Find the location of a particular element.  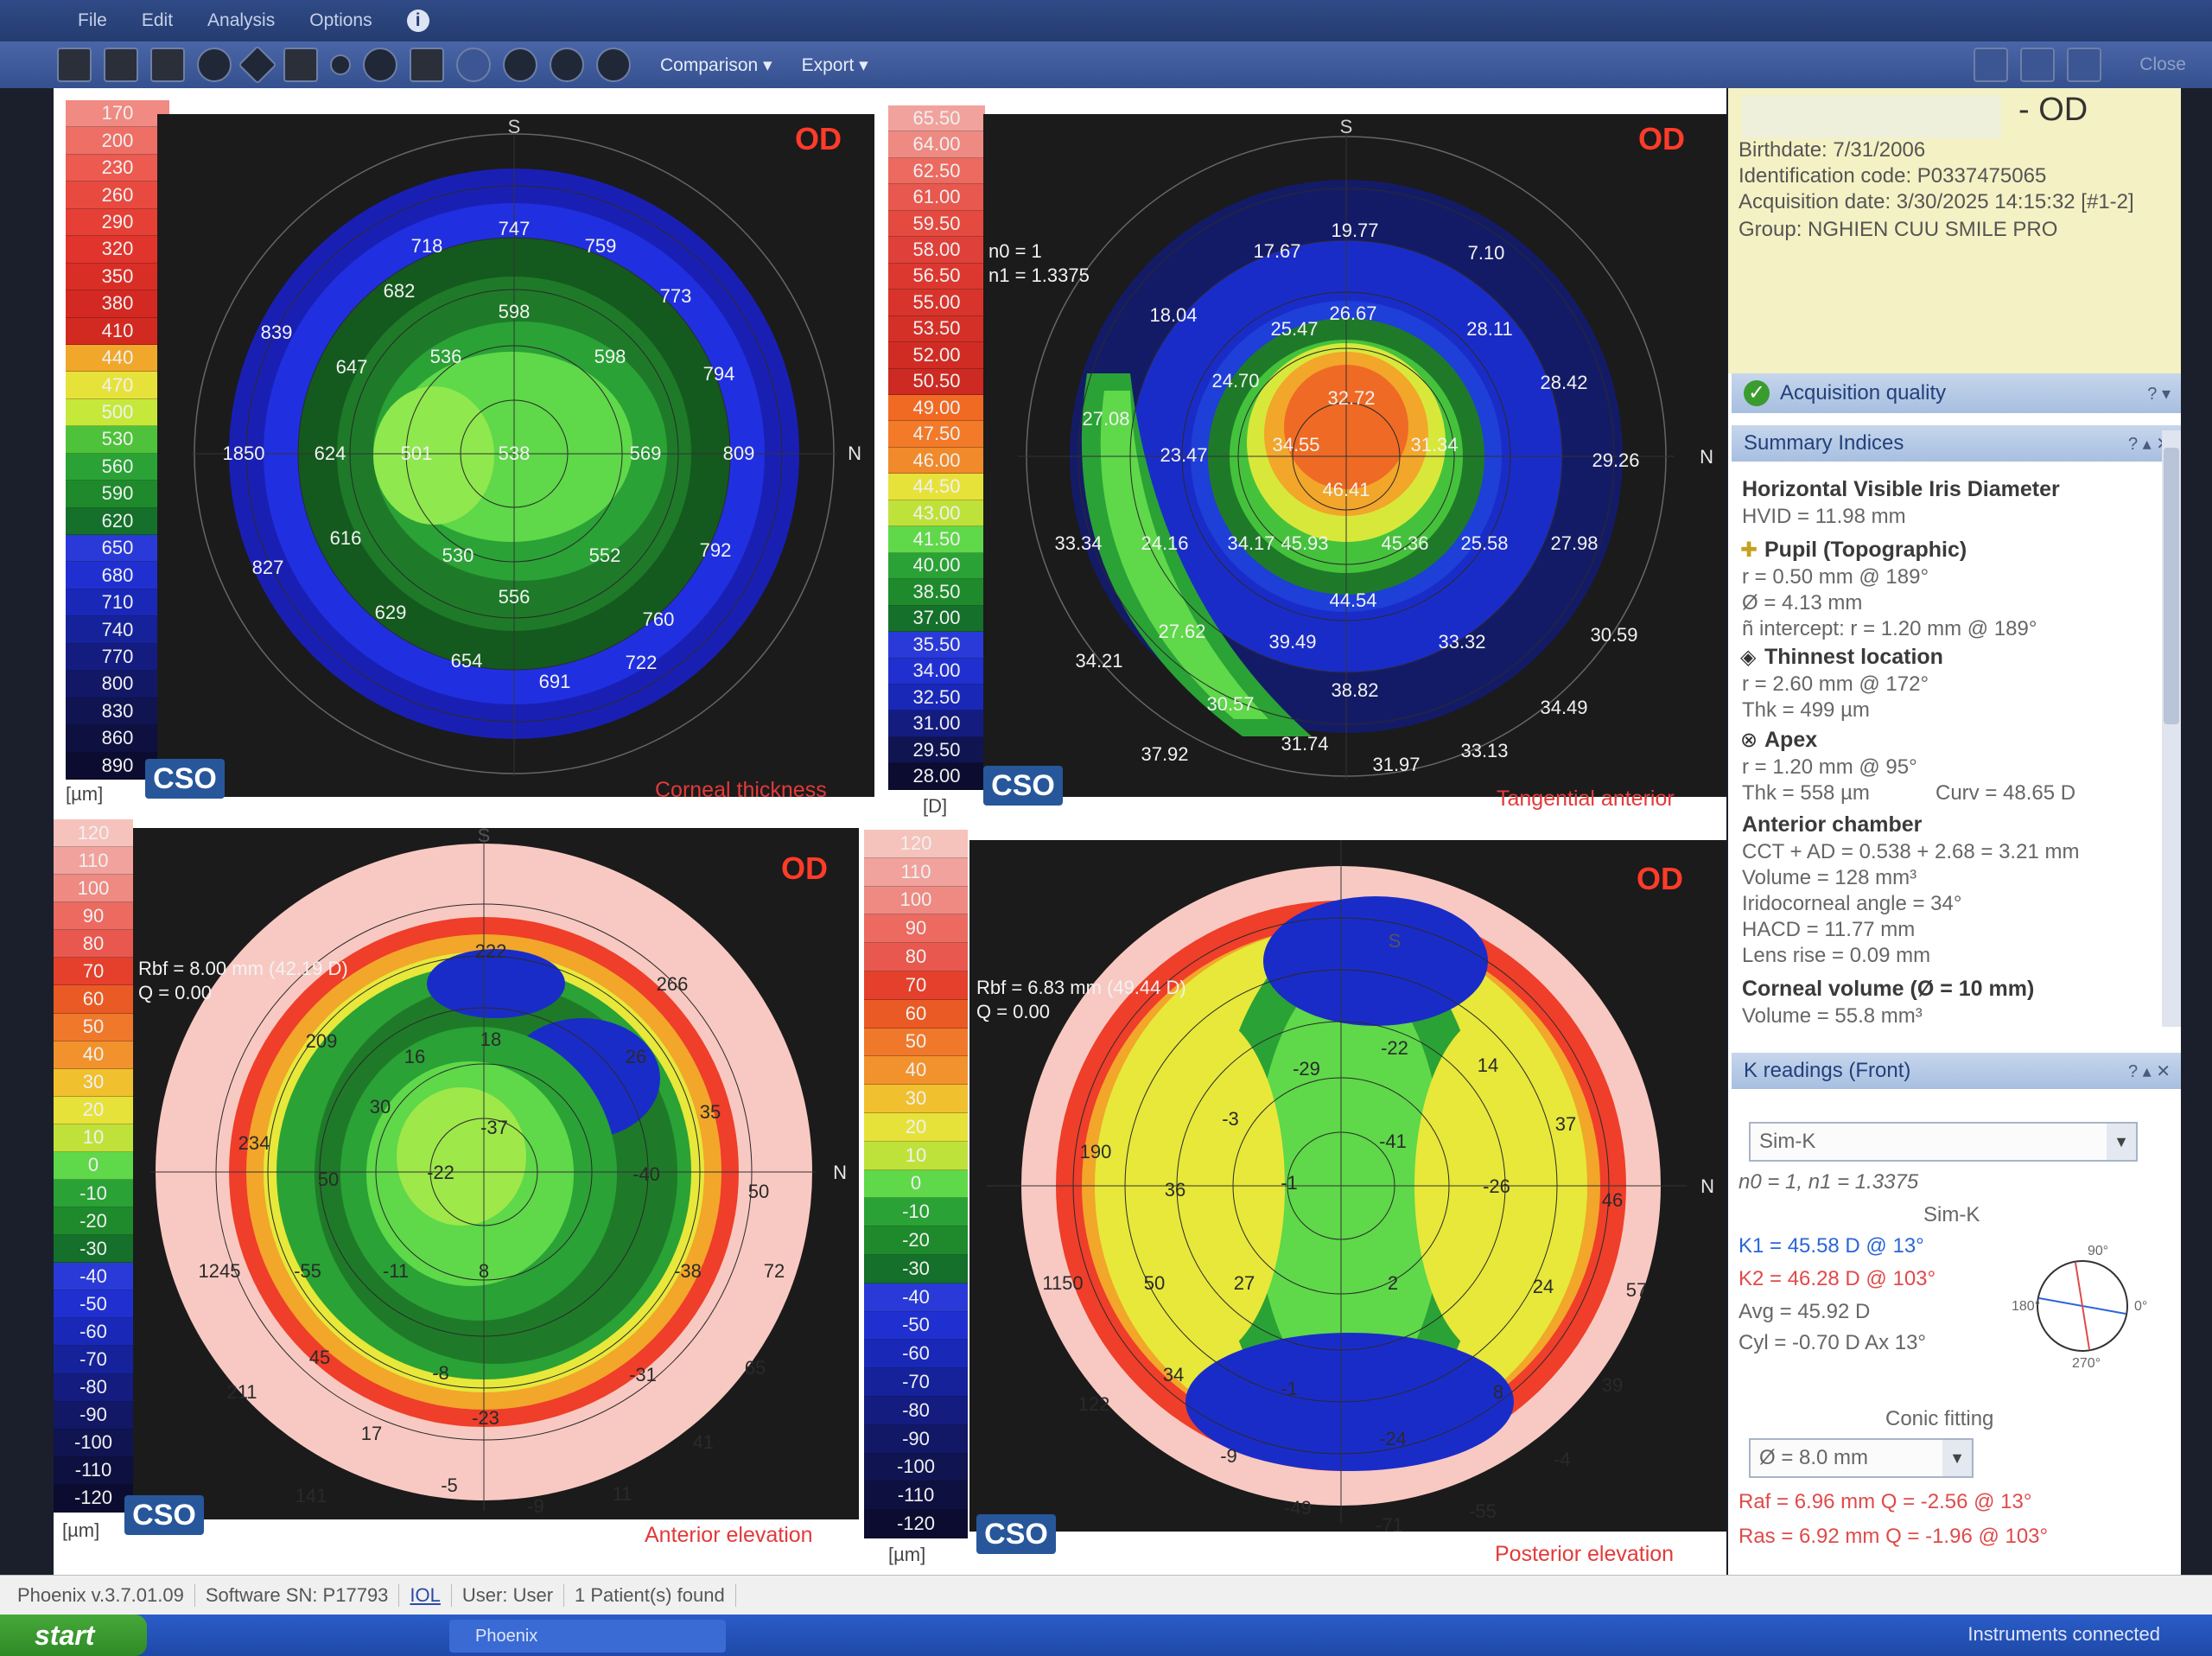

q-label: Q = 0.00 is located at coordinates (1013, 1012).